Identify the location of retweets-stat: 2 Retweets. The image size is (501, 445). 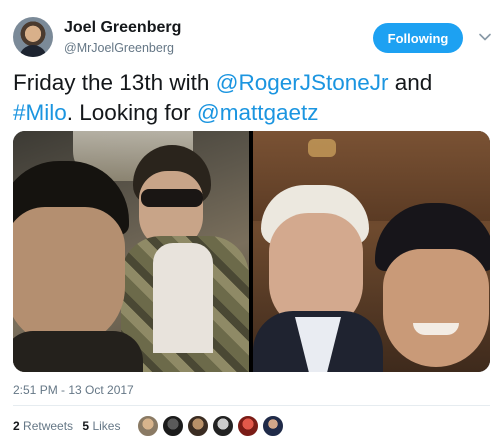
(43, 426).